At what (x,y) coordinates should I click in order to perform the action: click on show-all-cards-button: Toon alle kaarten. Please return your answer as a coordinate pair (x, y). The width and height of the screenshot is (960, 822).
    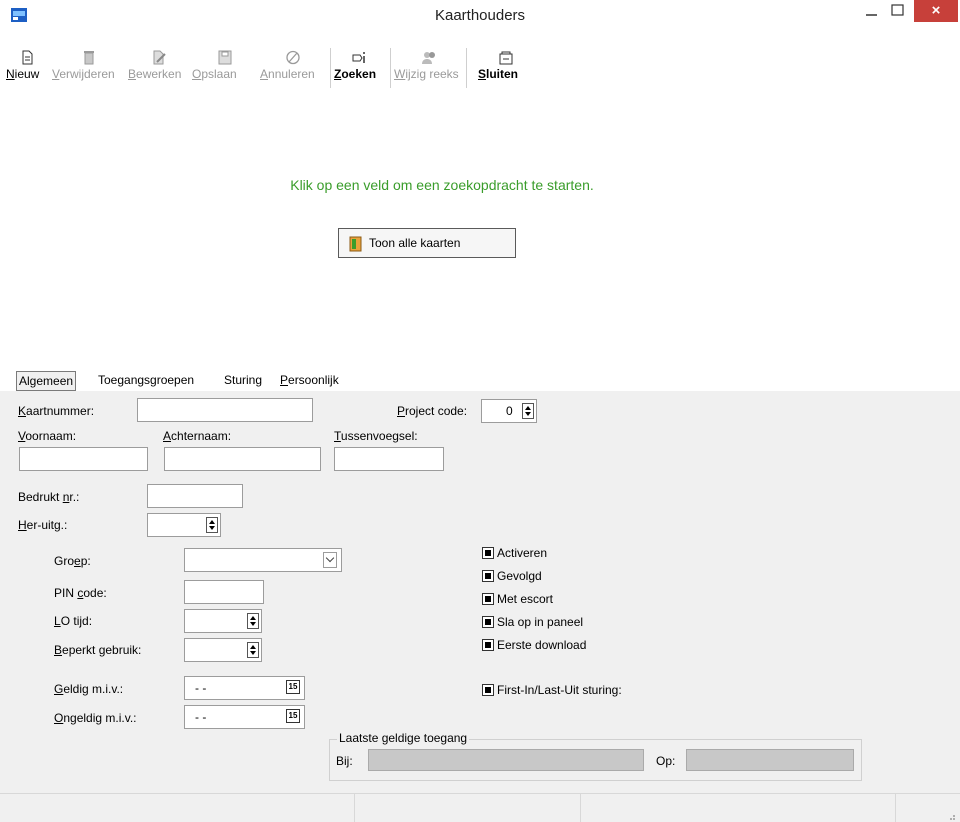
    Looking at the image, I should click on (427, 243).